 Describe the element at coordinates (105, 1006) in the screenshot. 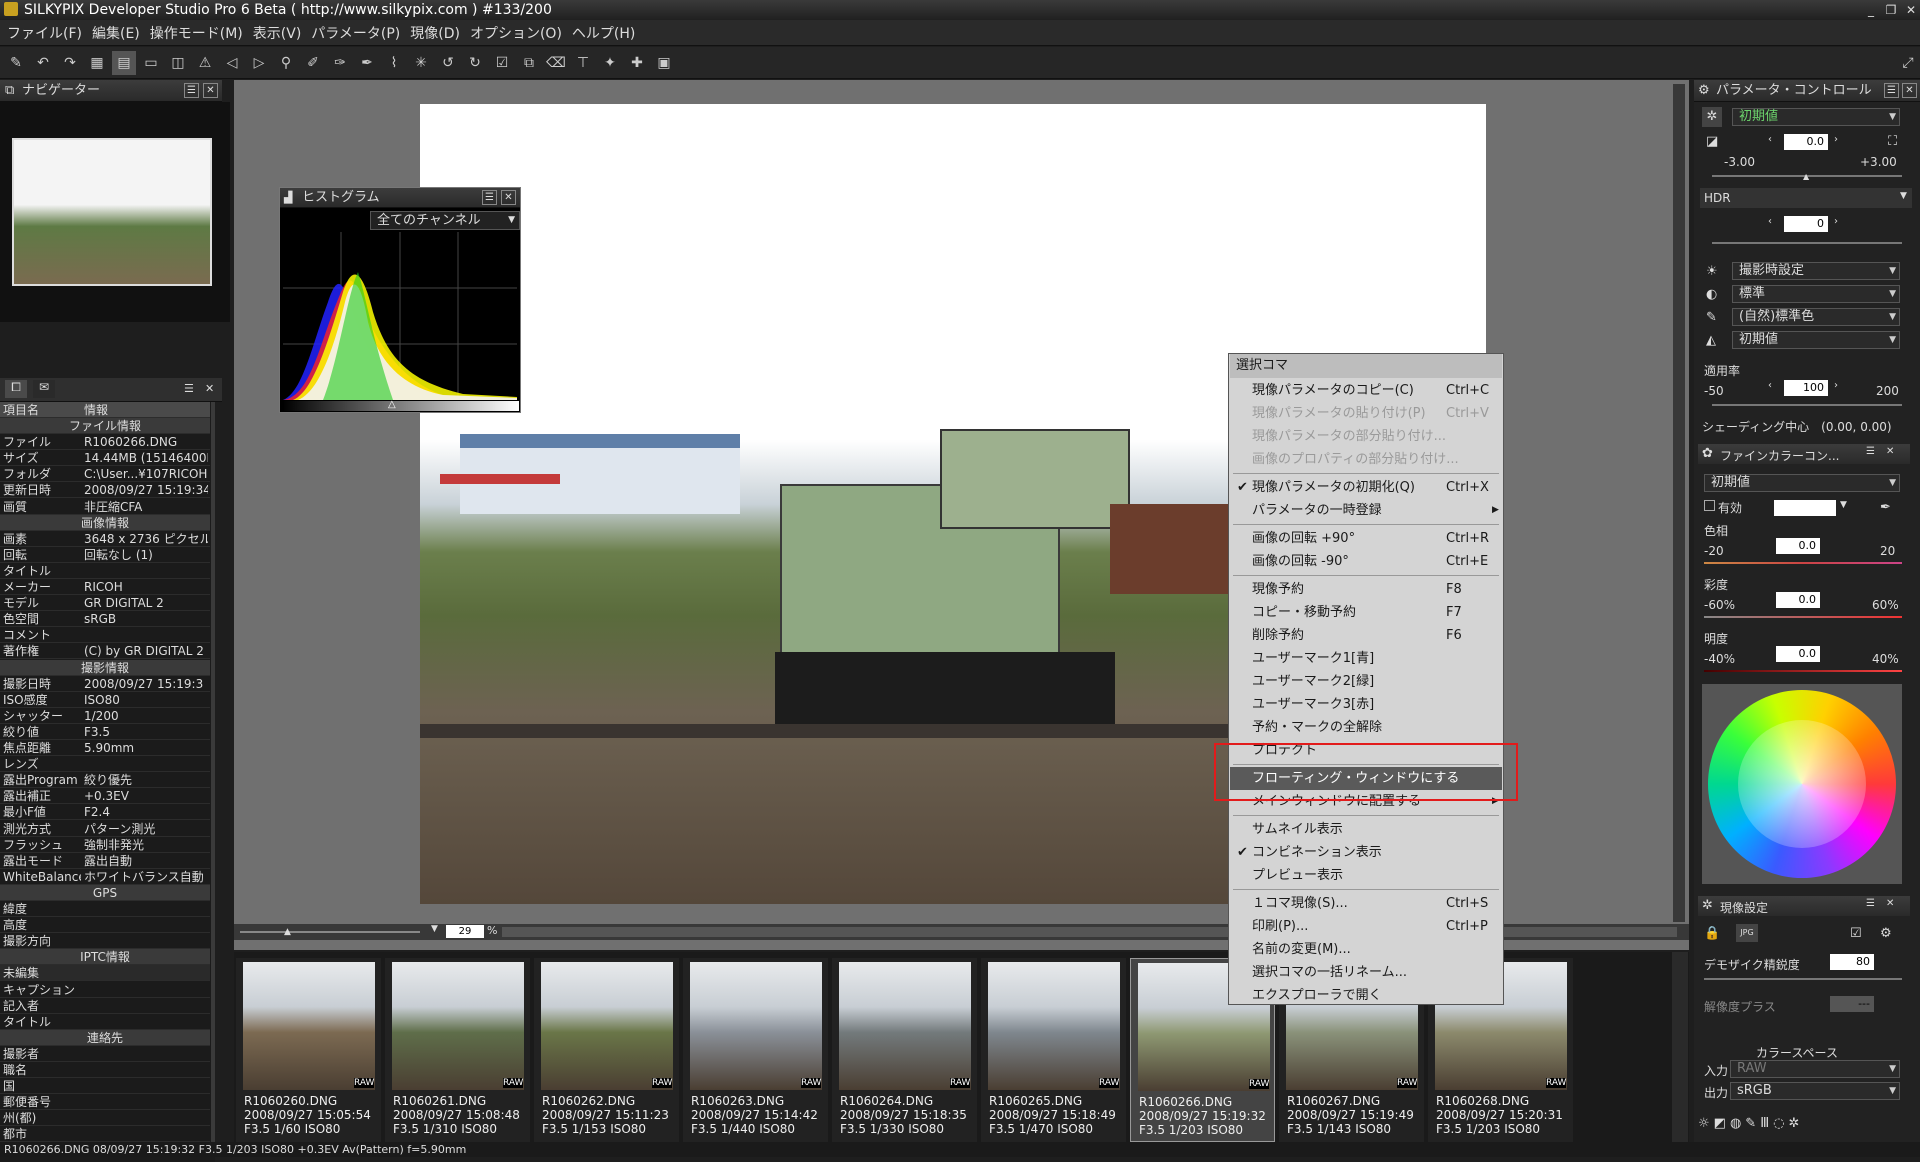

I see `info-row: 記入者` at that location.